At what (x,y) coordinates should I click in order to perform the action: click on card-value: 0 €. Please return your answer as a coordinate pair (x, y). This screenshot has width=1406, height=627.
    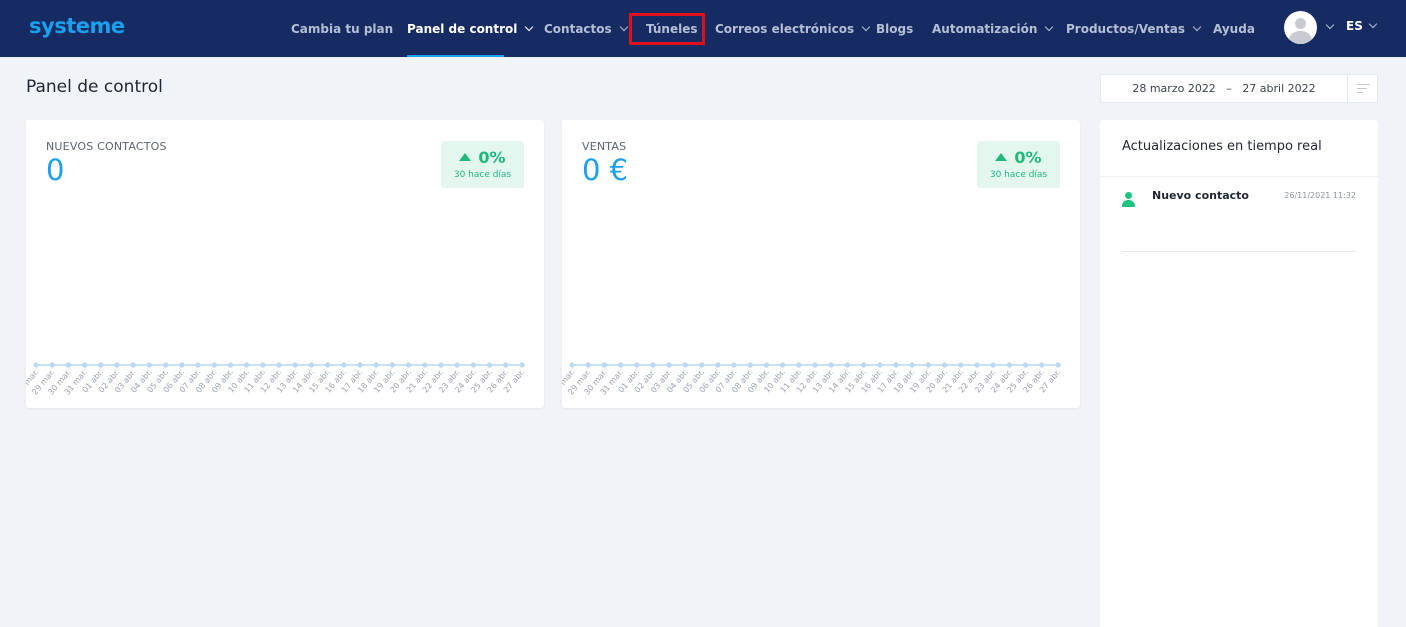
    Looking at the image, I should click on (605, 170).